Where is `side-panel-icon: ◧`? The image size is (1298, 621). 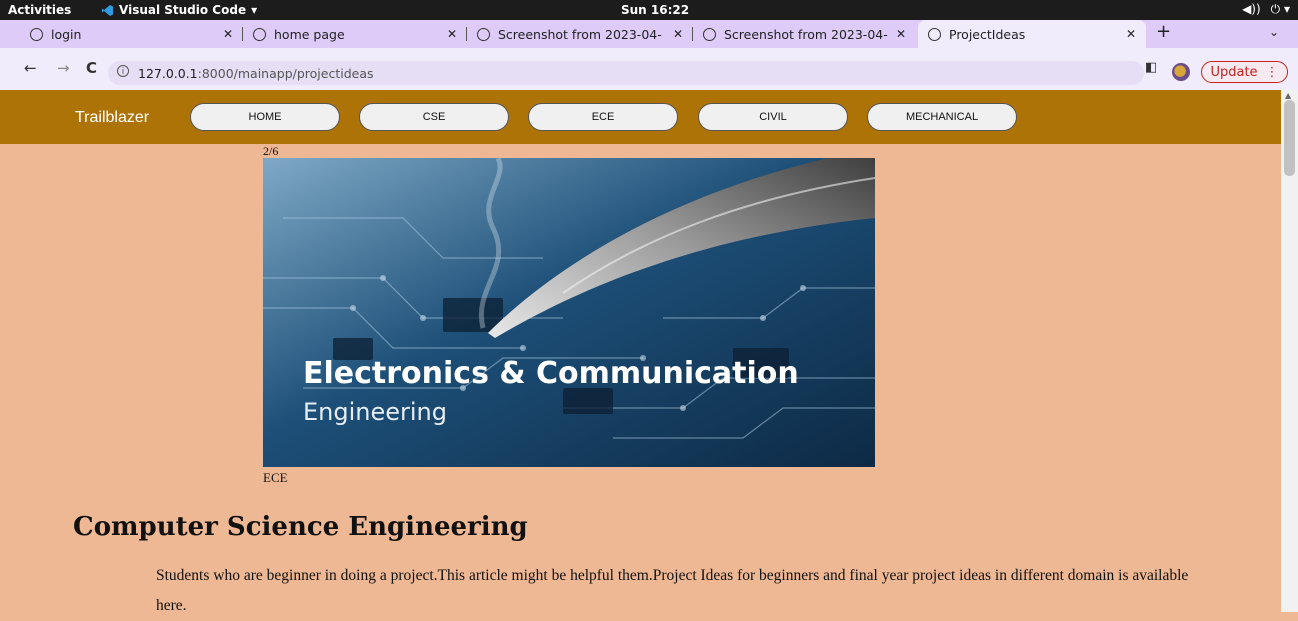 side-panel-icon: ◧ is located at coordinates (1151, 67).